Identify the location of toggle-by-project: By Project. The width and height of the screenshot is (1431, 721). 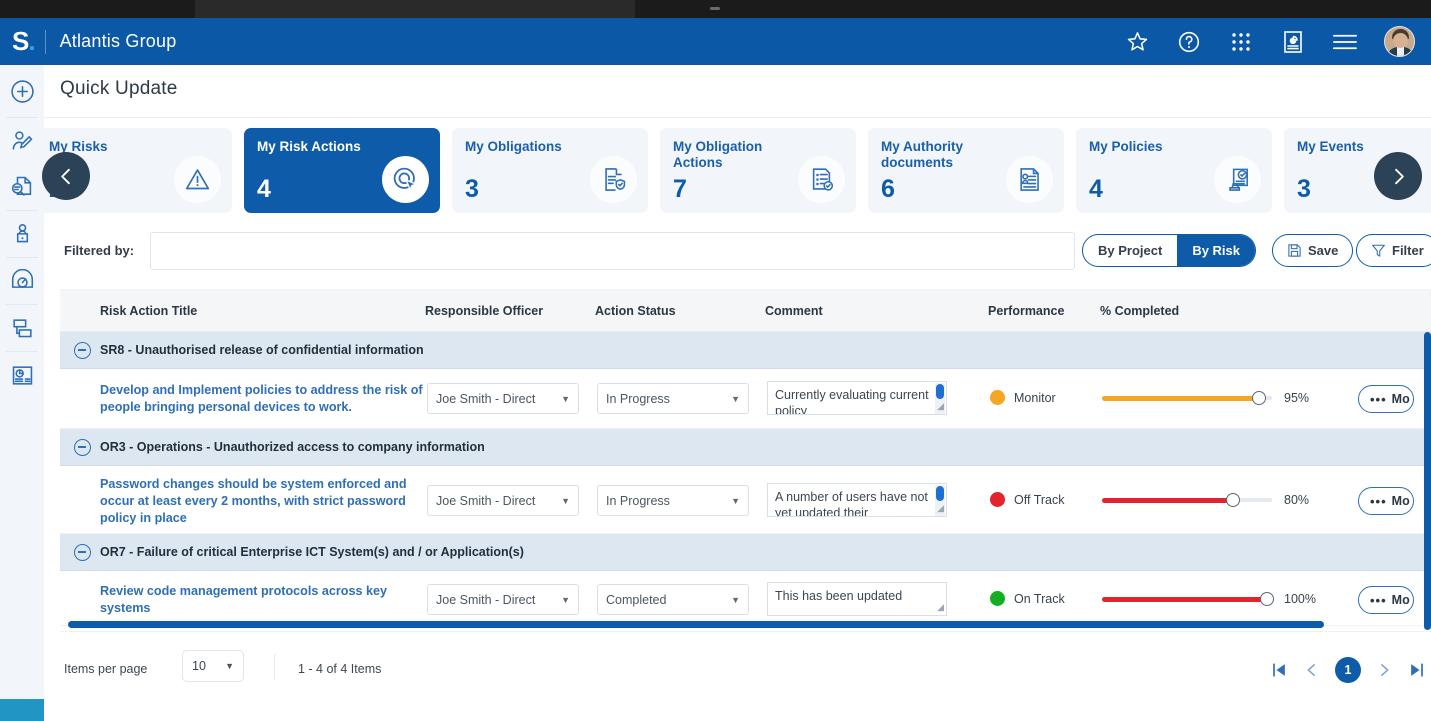
(1130, 250).